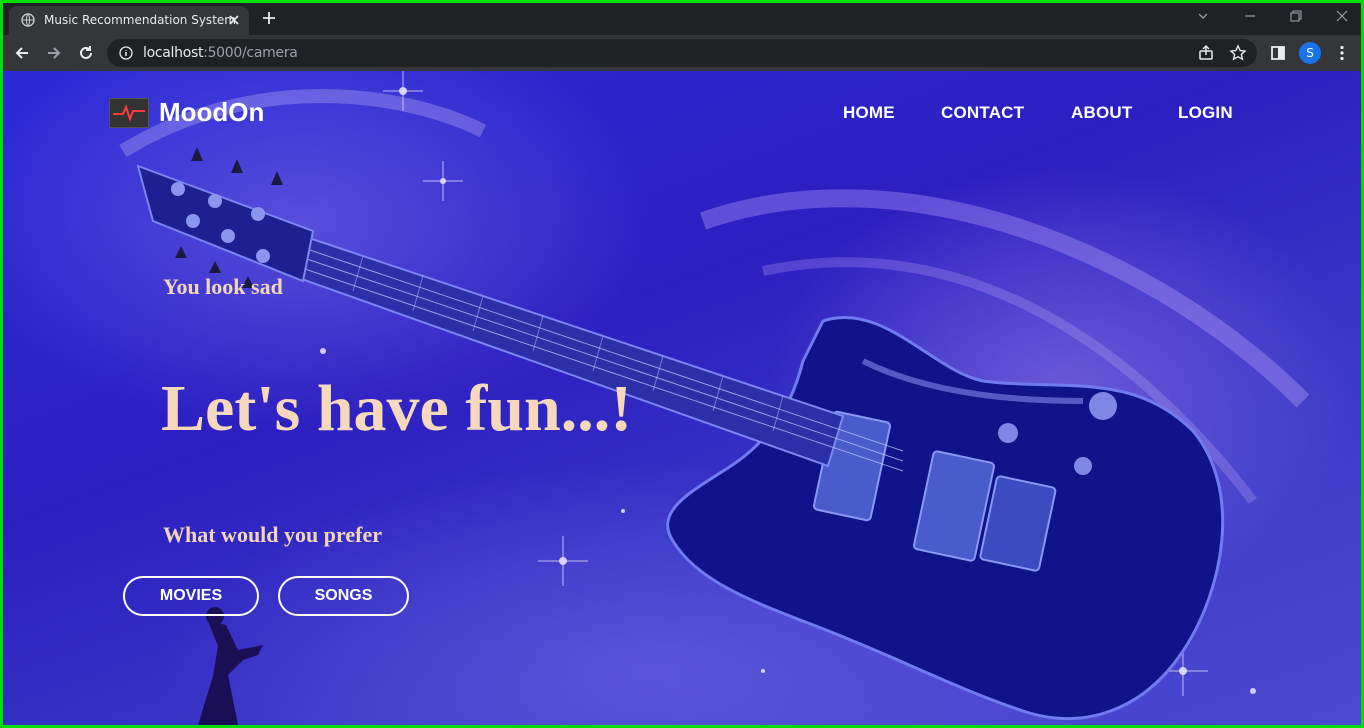  I want to click on profile-avatar: S, so click(1310, 53).